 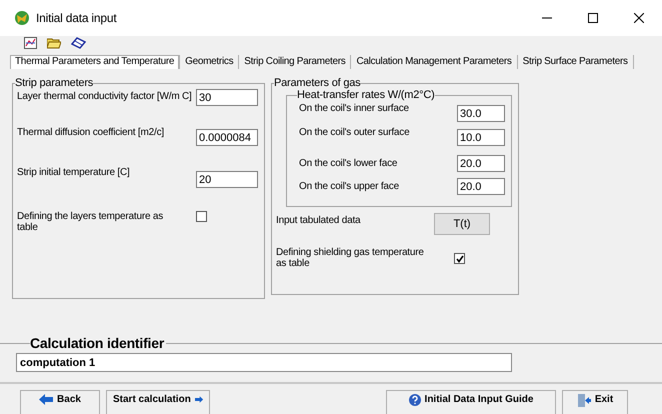 I want to click on tab: Strip Surface Parameters, so click(x=576, y=61).